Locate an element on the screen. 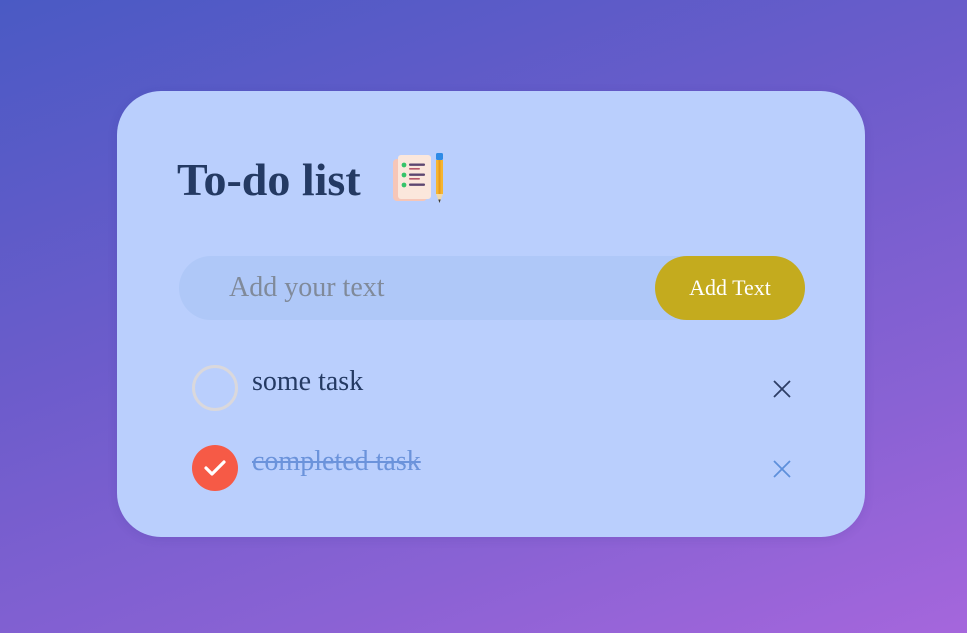 The image size is (967, 633). list-item: completed task is located at coordinates (497, 483).